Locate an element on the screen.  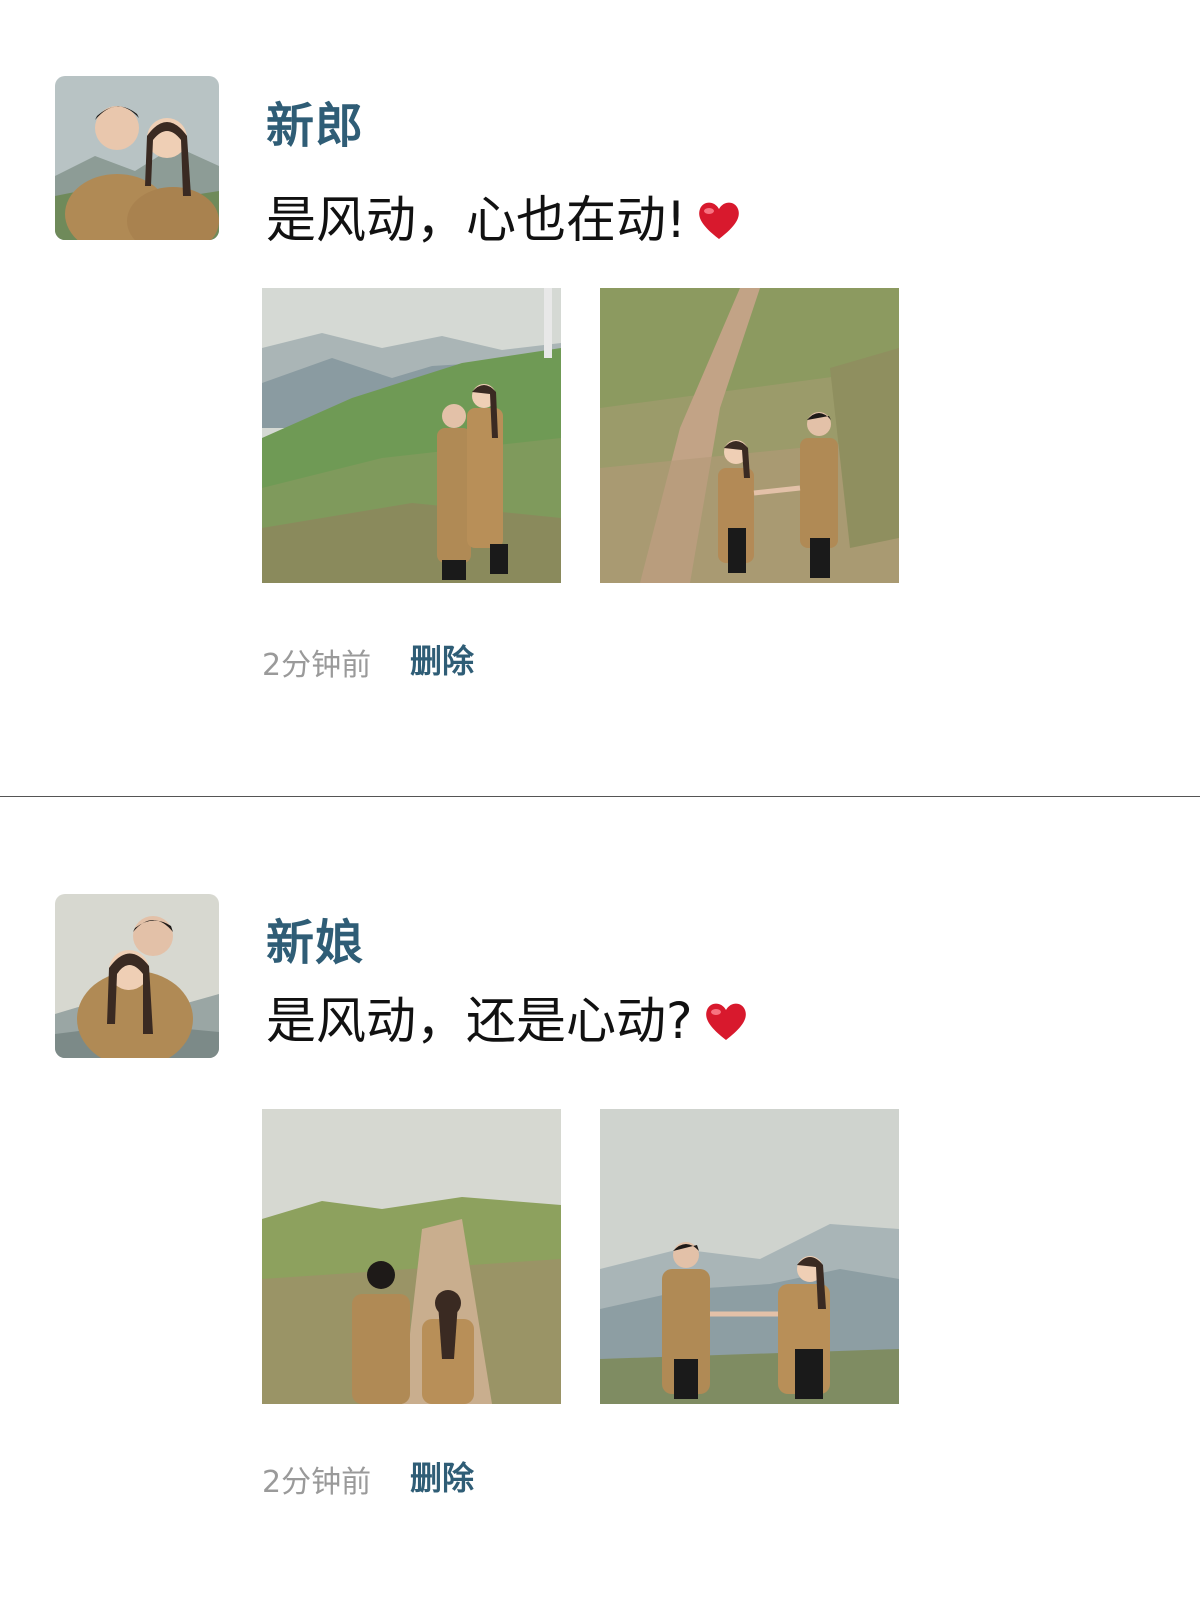
username: 新娘 is located at coordinates (315, 938).